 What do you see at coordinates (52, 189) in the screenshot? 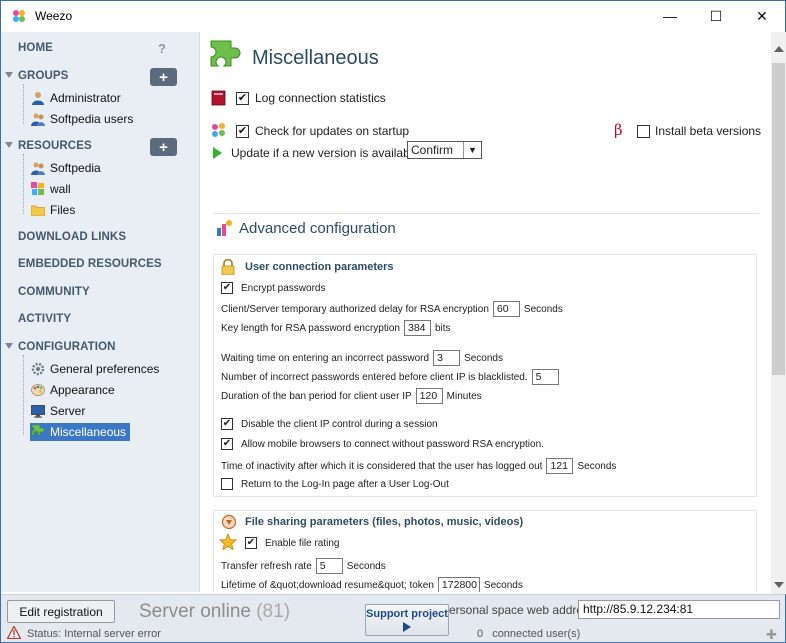
I see `sidebar-item-wall: wall` at bounding box center [52, 189].